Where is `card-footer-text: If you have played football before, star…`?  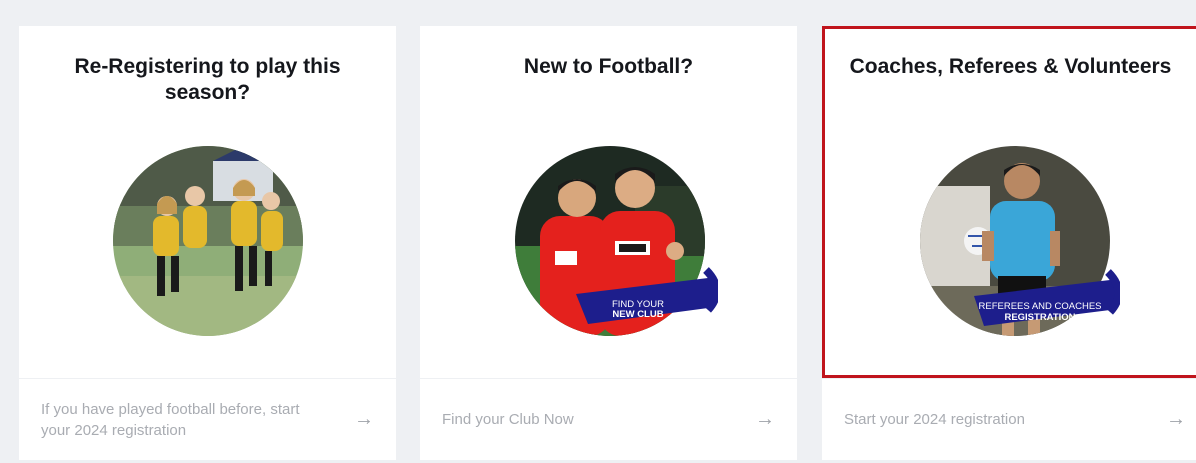
card-footer-text: If you have played football before, star… is located at coordinates (170, 419).